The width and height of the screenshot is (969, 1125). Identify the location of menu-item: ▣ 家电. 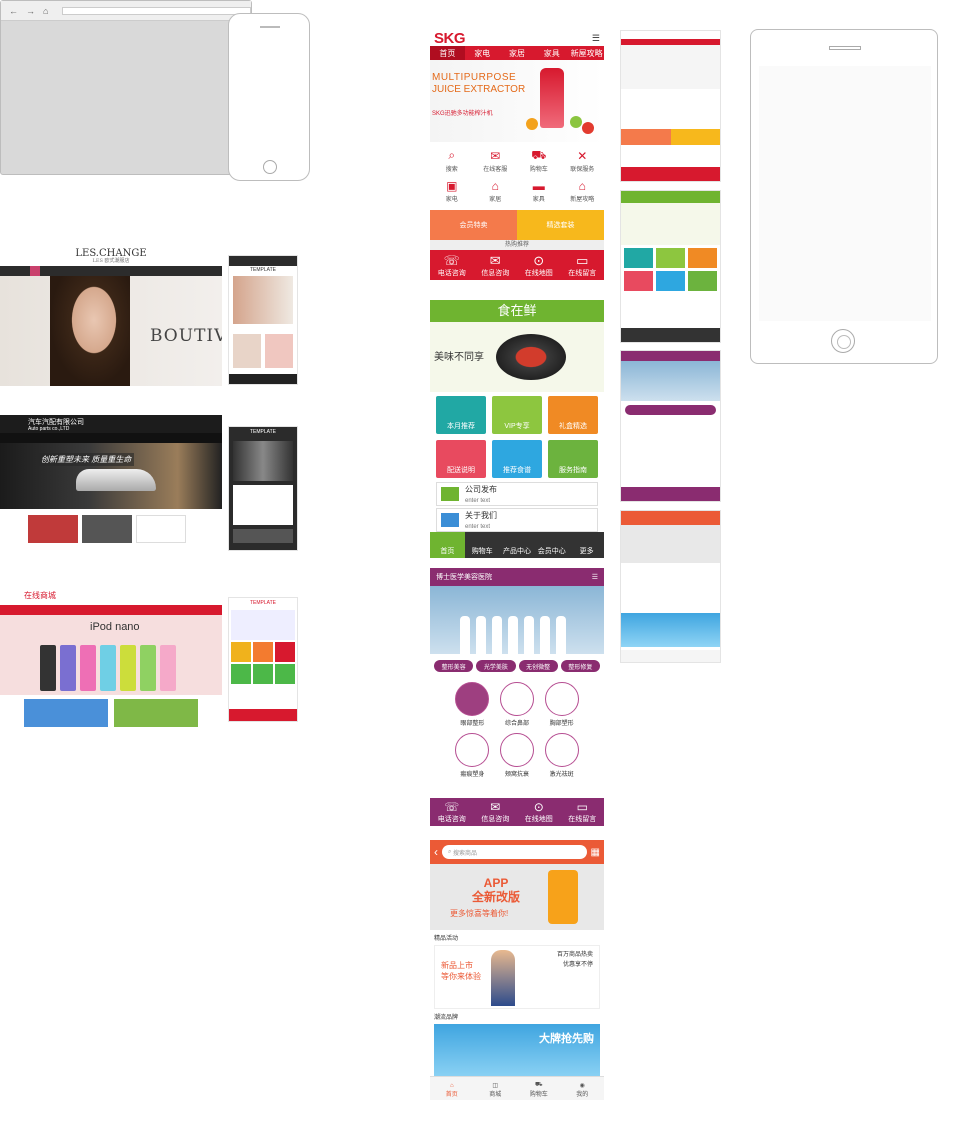
(452, 191).